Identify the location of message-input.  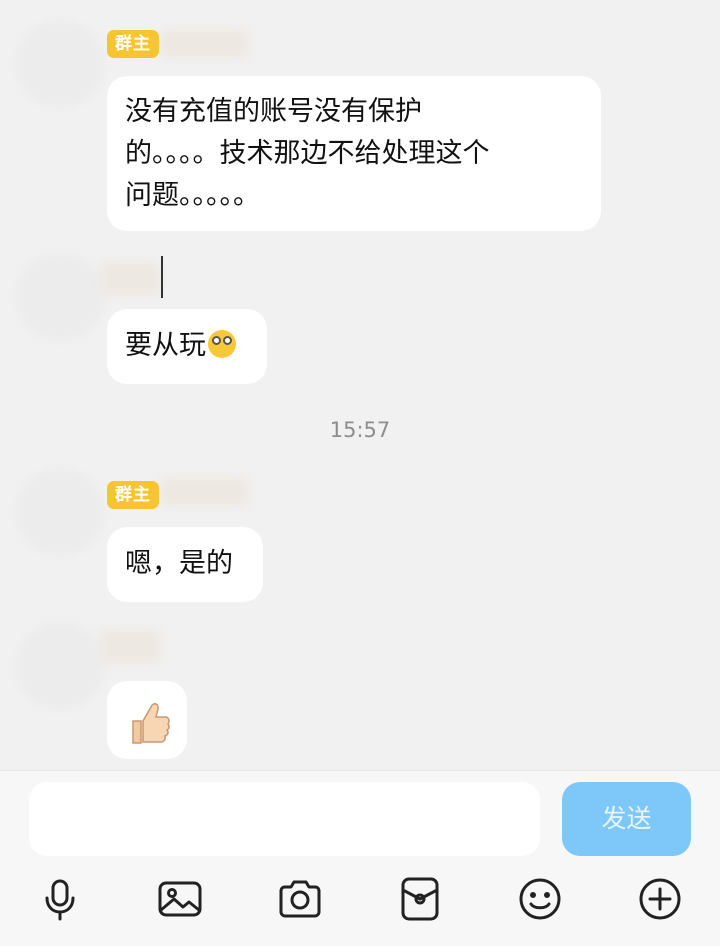
(284, 819).